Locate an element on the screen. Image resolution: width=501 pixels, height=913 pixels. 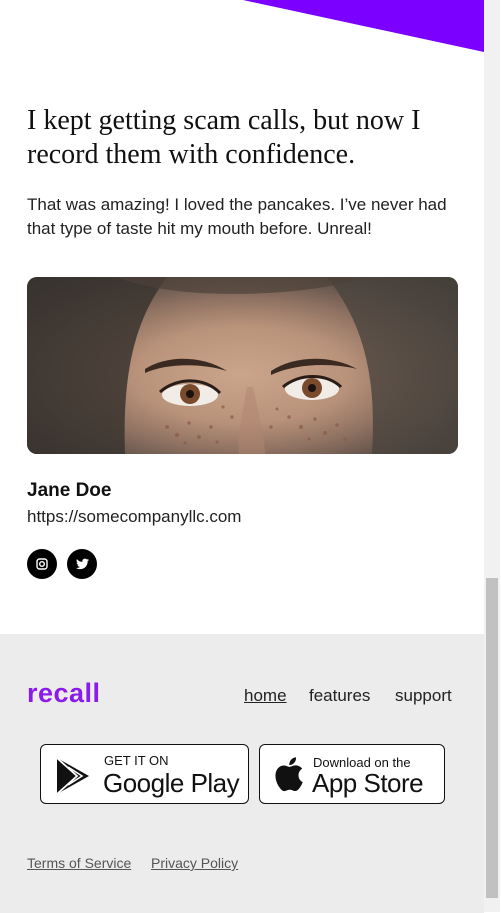
nav-link-home: home is located at coordinates (265, 696).